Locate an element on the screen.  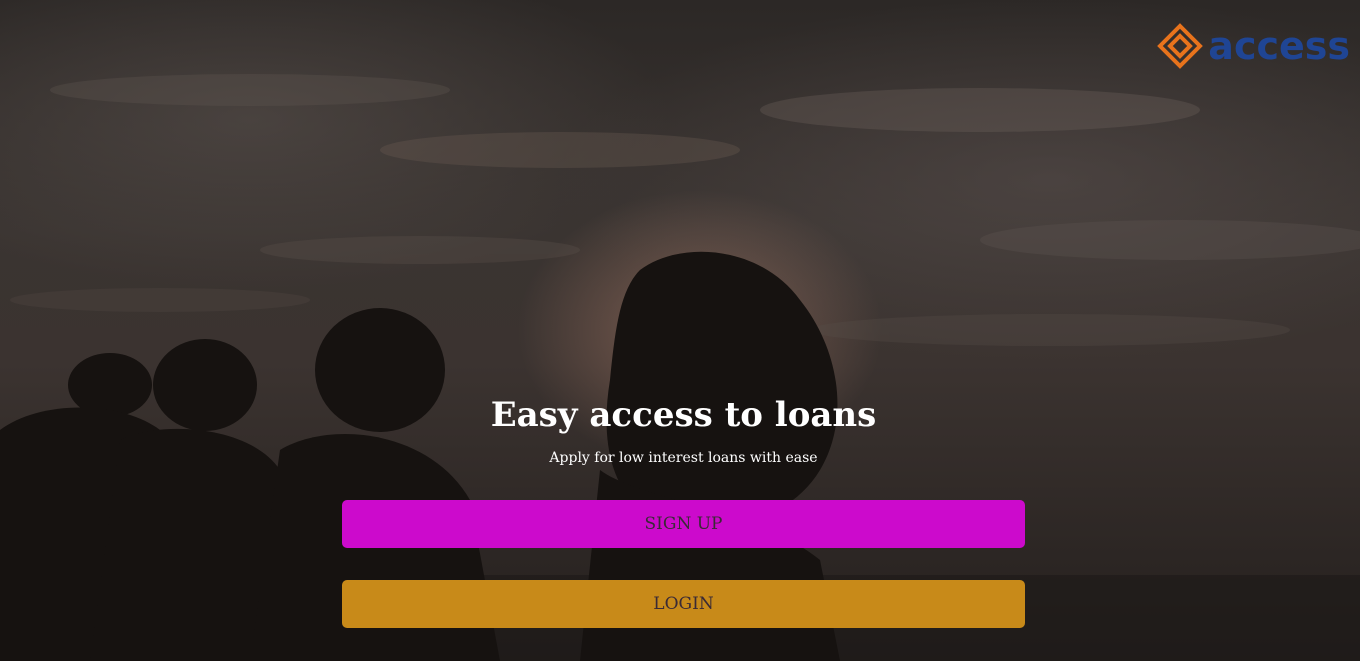
page-title: Easy access to loans is located at coordinates (683, 415).